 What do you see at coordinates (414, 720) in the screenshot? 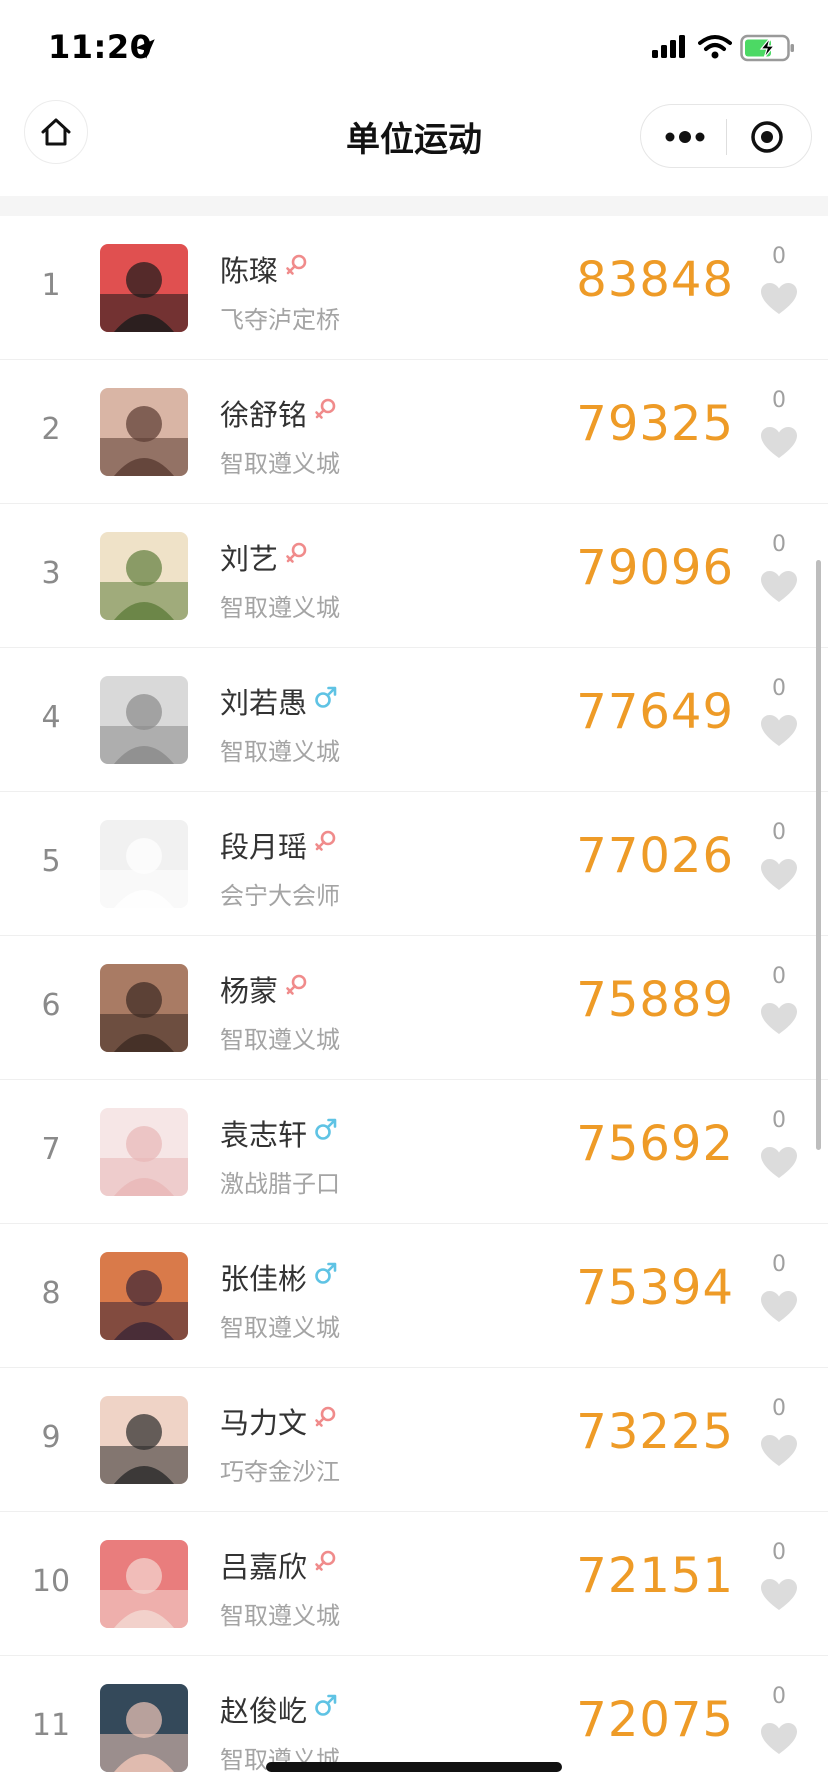
I see `ranking-row: 4 刘若愚 智取遵义城 77649 0` at bounding box center [414, 720].